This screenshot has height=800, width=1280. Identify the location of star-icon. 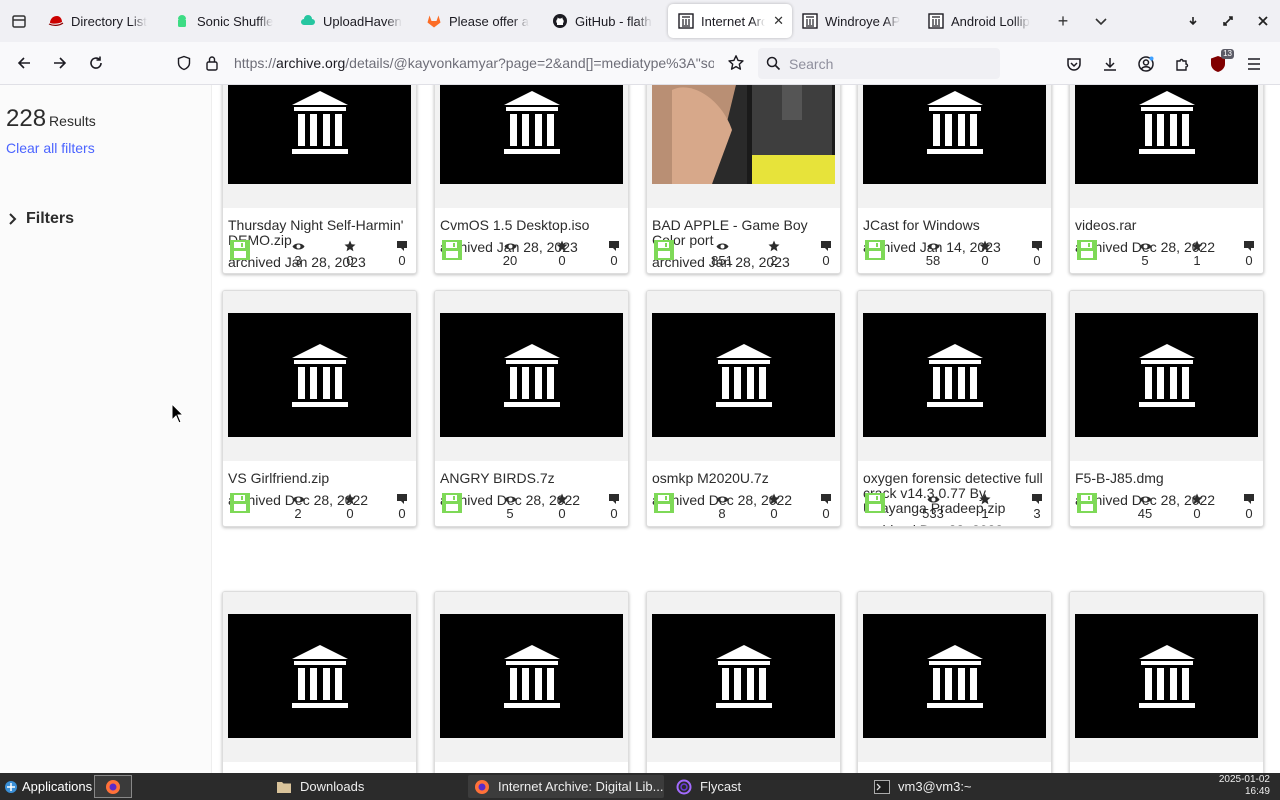
(350, 246).